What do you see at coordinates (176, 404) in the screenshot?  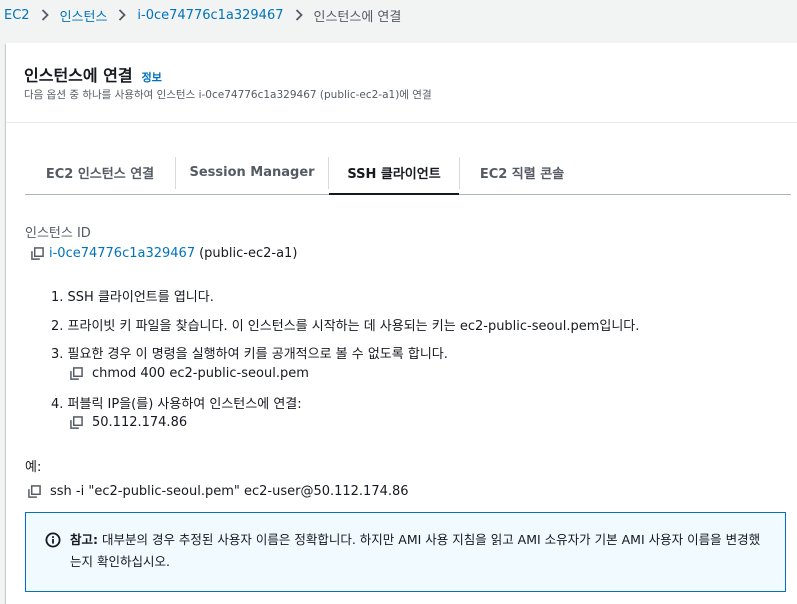 I see `step-4: 4. 퍼블릭 IP을(를) 사용하여 인스턴스에 연결:` at bounding box center [176, 404].